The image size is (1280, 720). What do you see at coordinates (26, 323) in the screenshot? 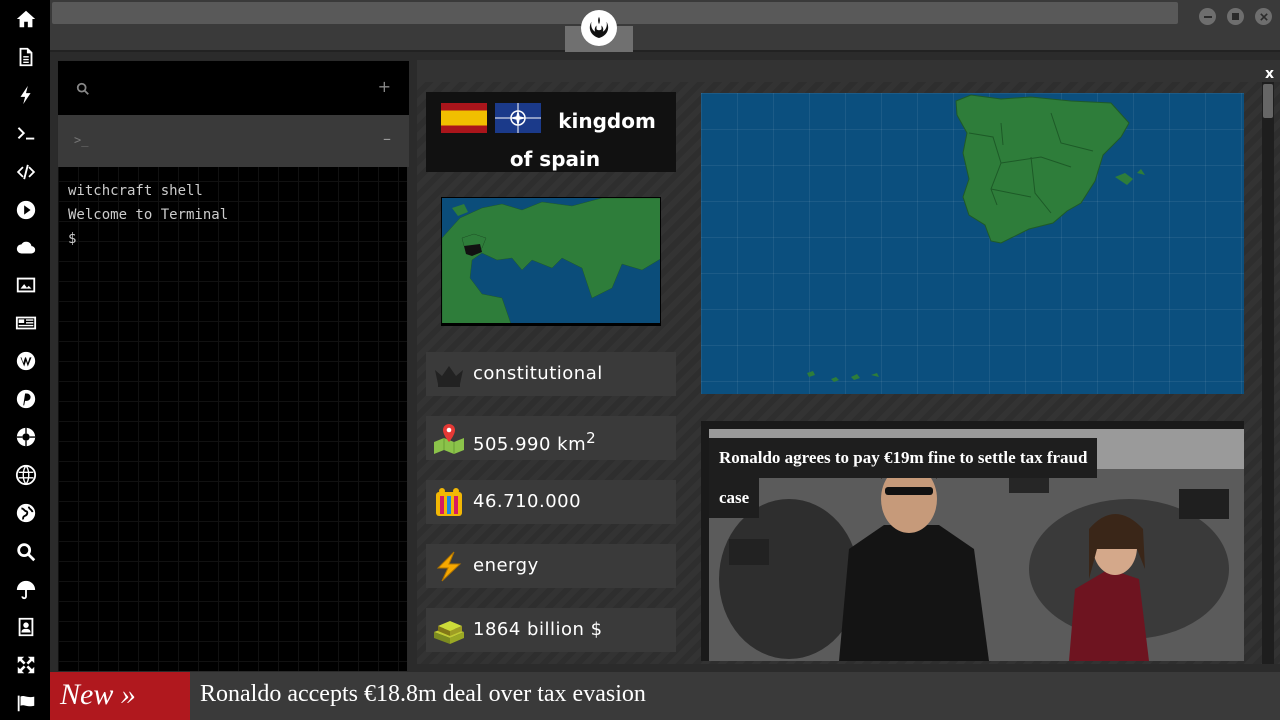
I see `newspaper-icon` at bounding box center [26, 323].